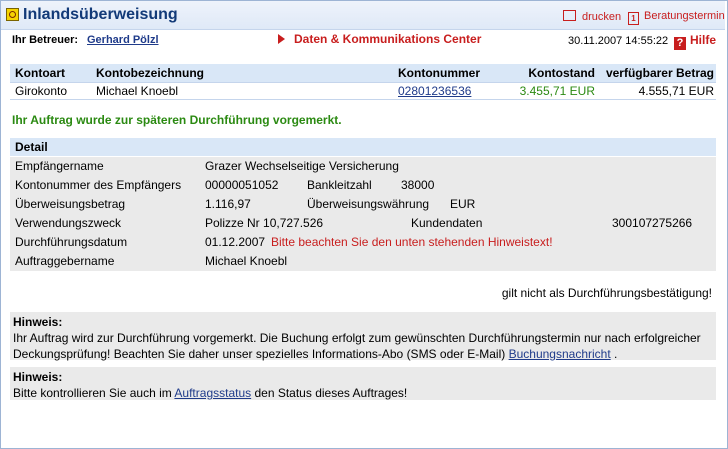 This screenshot has height=449, width=728. I want to click on col-available: verfügbarer Betrag, so click(659, 73).